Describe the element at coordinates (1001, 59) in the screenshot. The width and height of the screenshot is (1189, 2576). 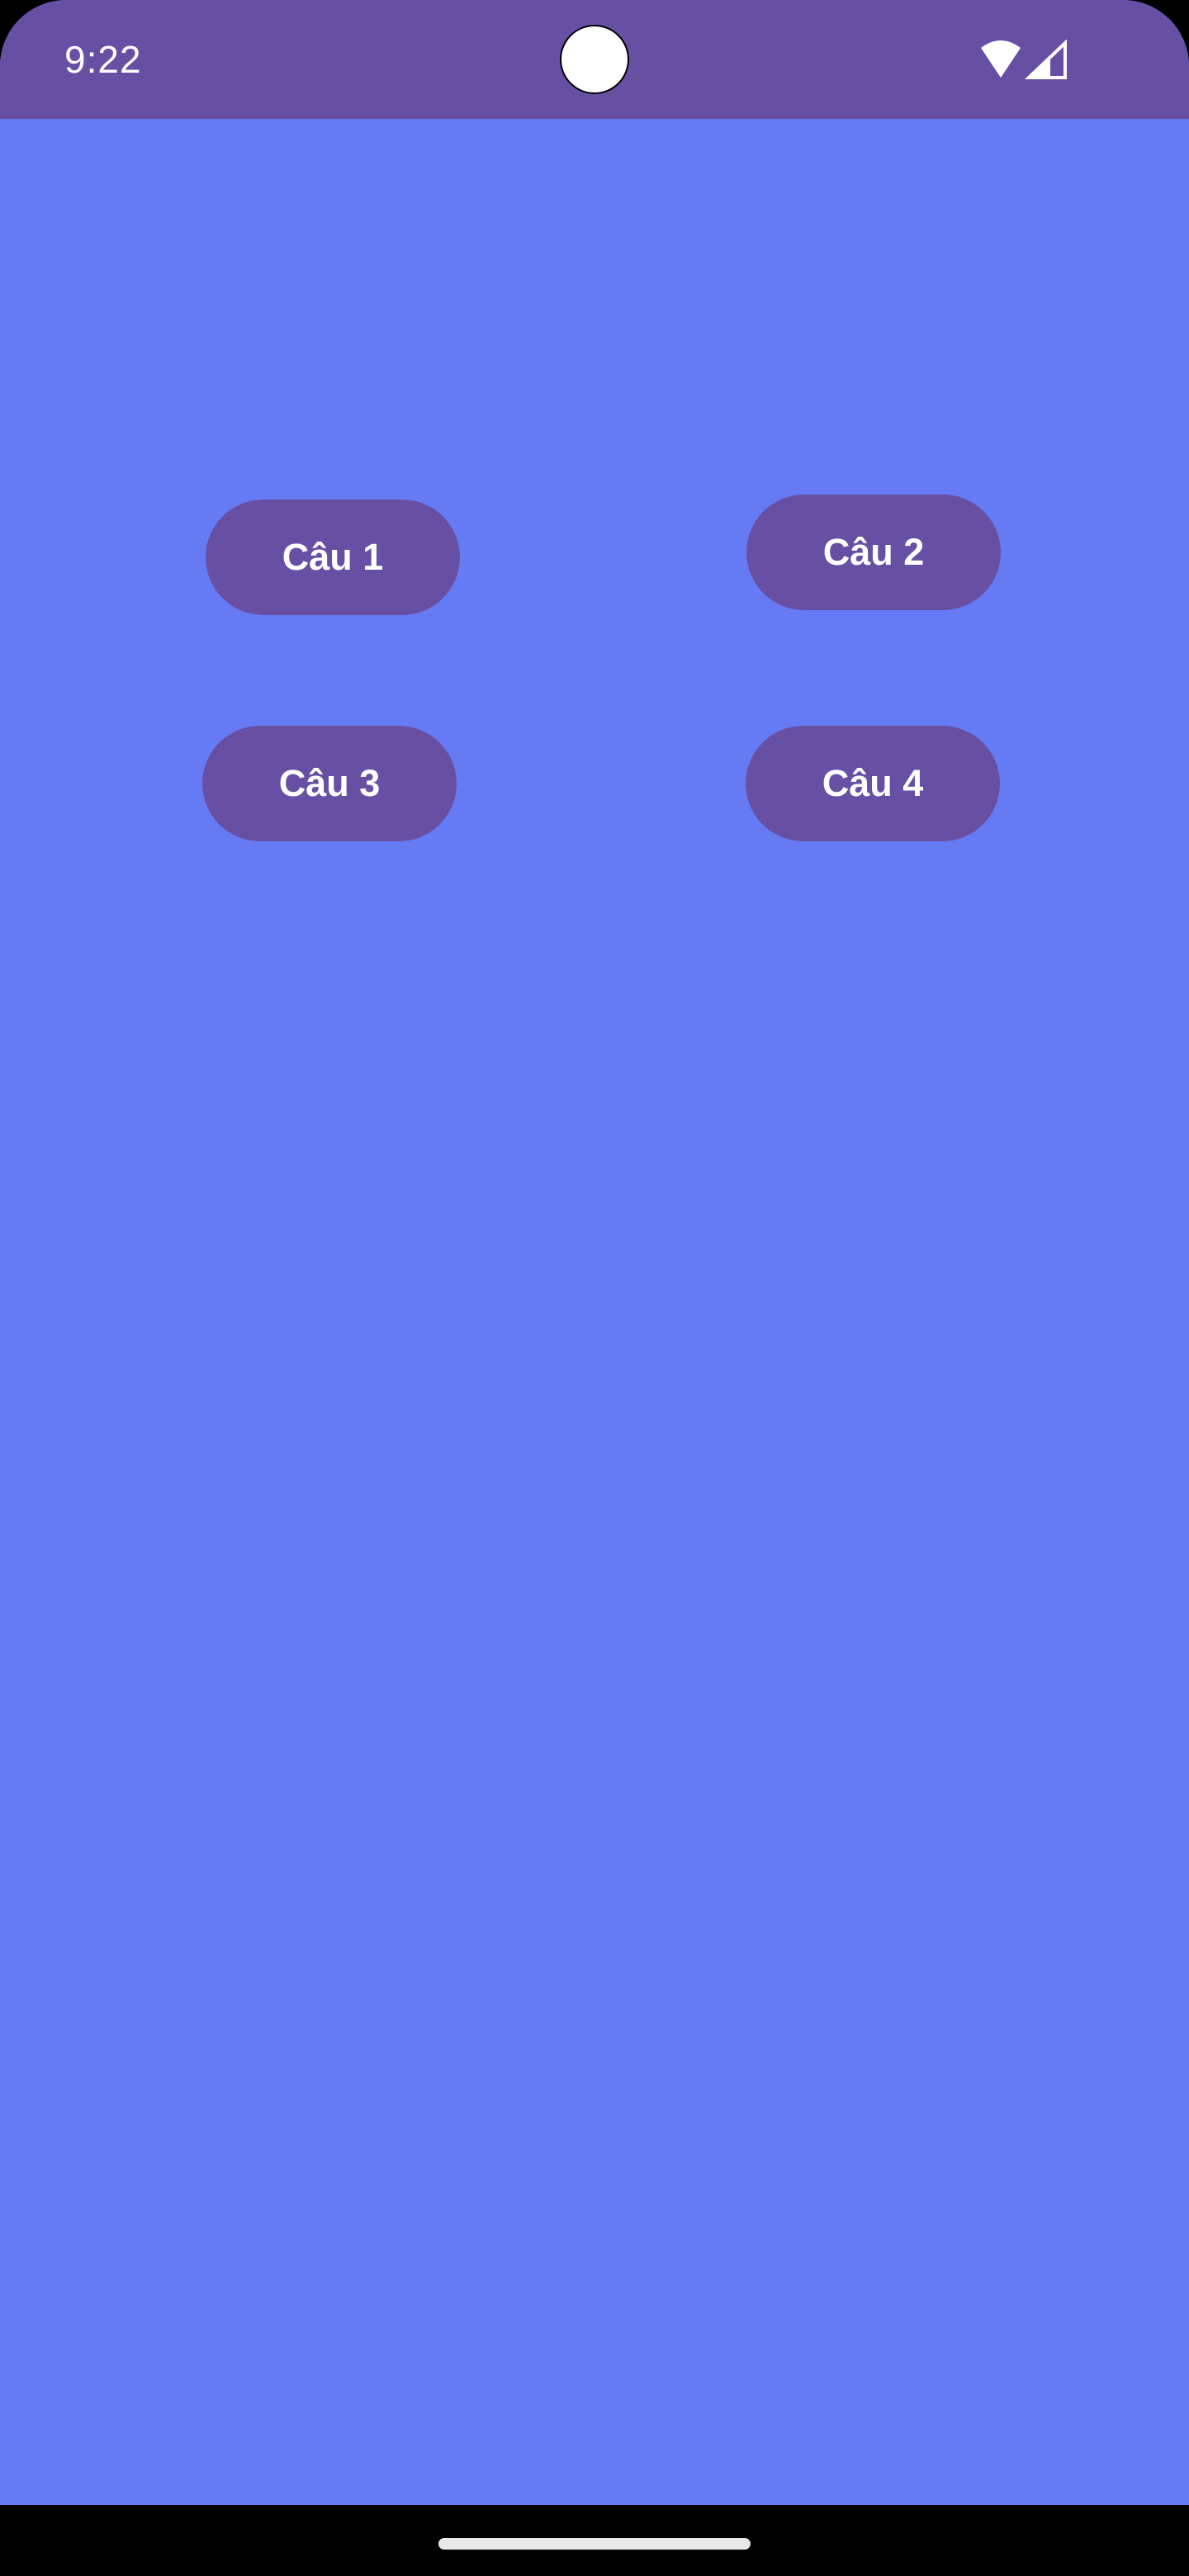
I see `wifi-icon` at that location.